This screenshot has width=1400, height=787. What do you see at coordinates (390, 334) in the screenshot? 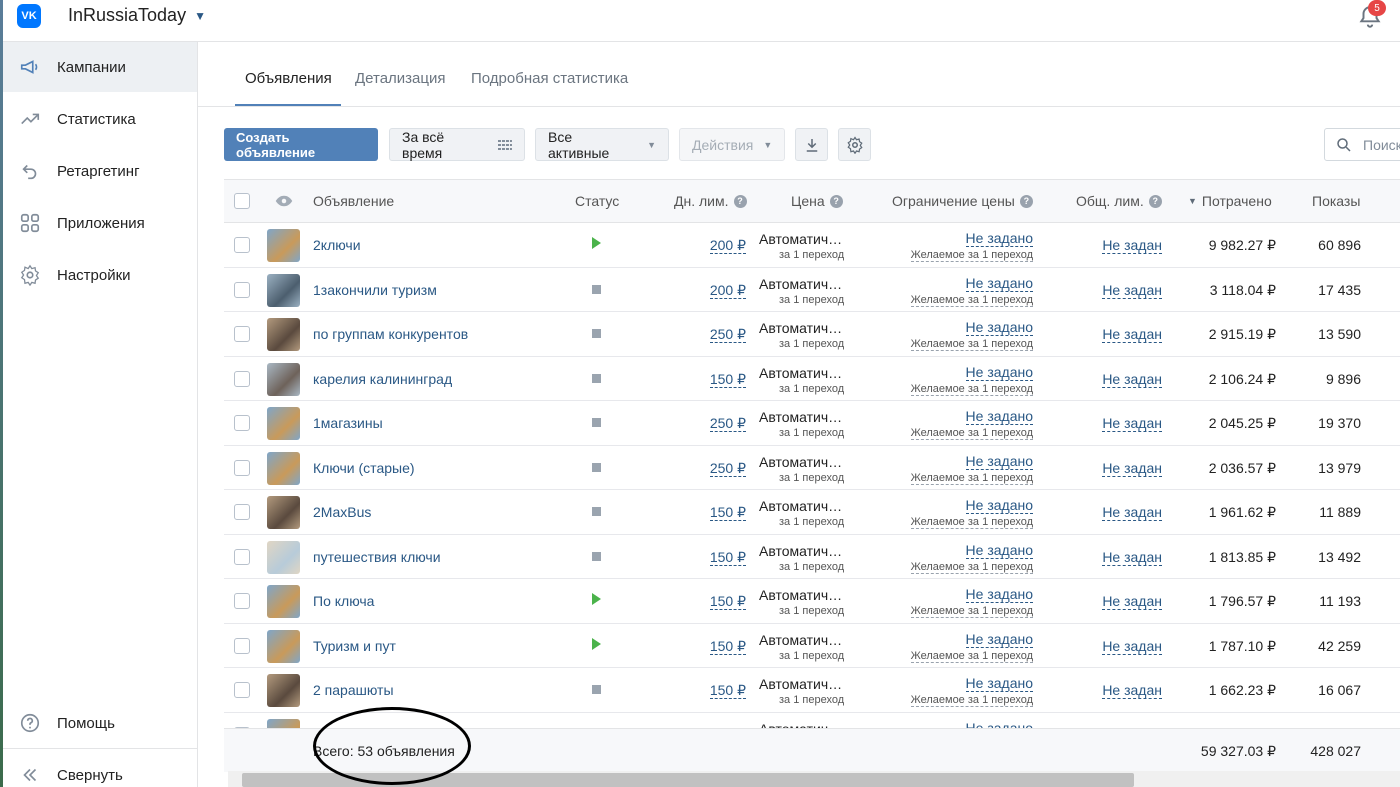
I see `ad-name-link: по группам конкурентов` at bounding box center [390, 334].